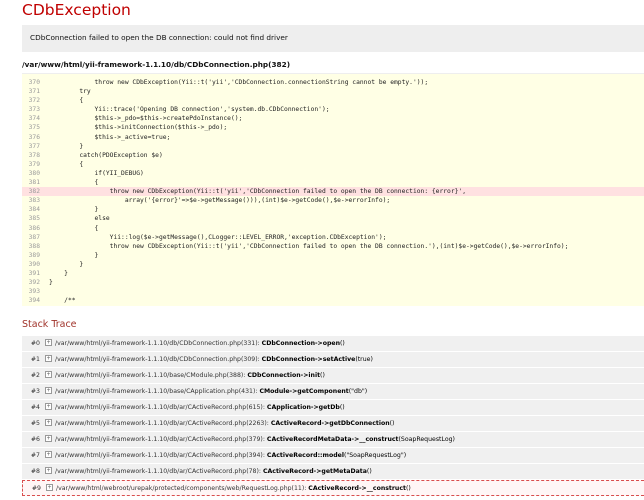  What do you see at coordinates (333, 100) in the screenshot?
I see `code-line: 372 {` at bounding box center [333, 100].